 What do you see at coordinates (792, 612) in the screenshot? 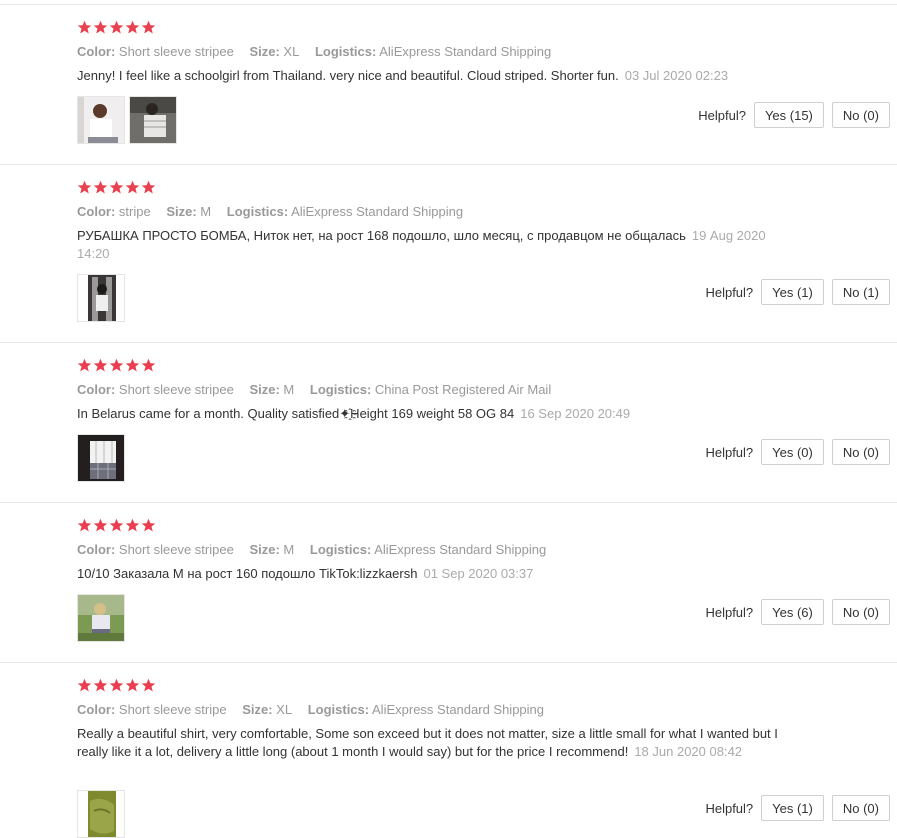
I see `helpful-yes-button: Yes (6)` at bounding box center [792, 612].